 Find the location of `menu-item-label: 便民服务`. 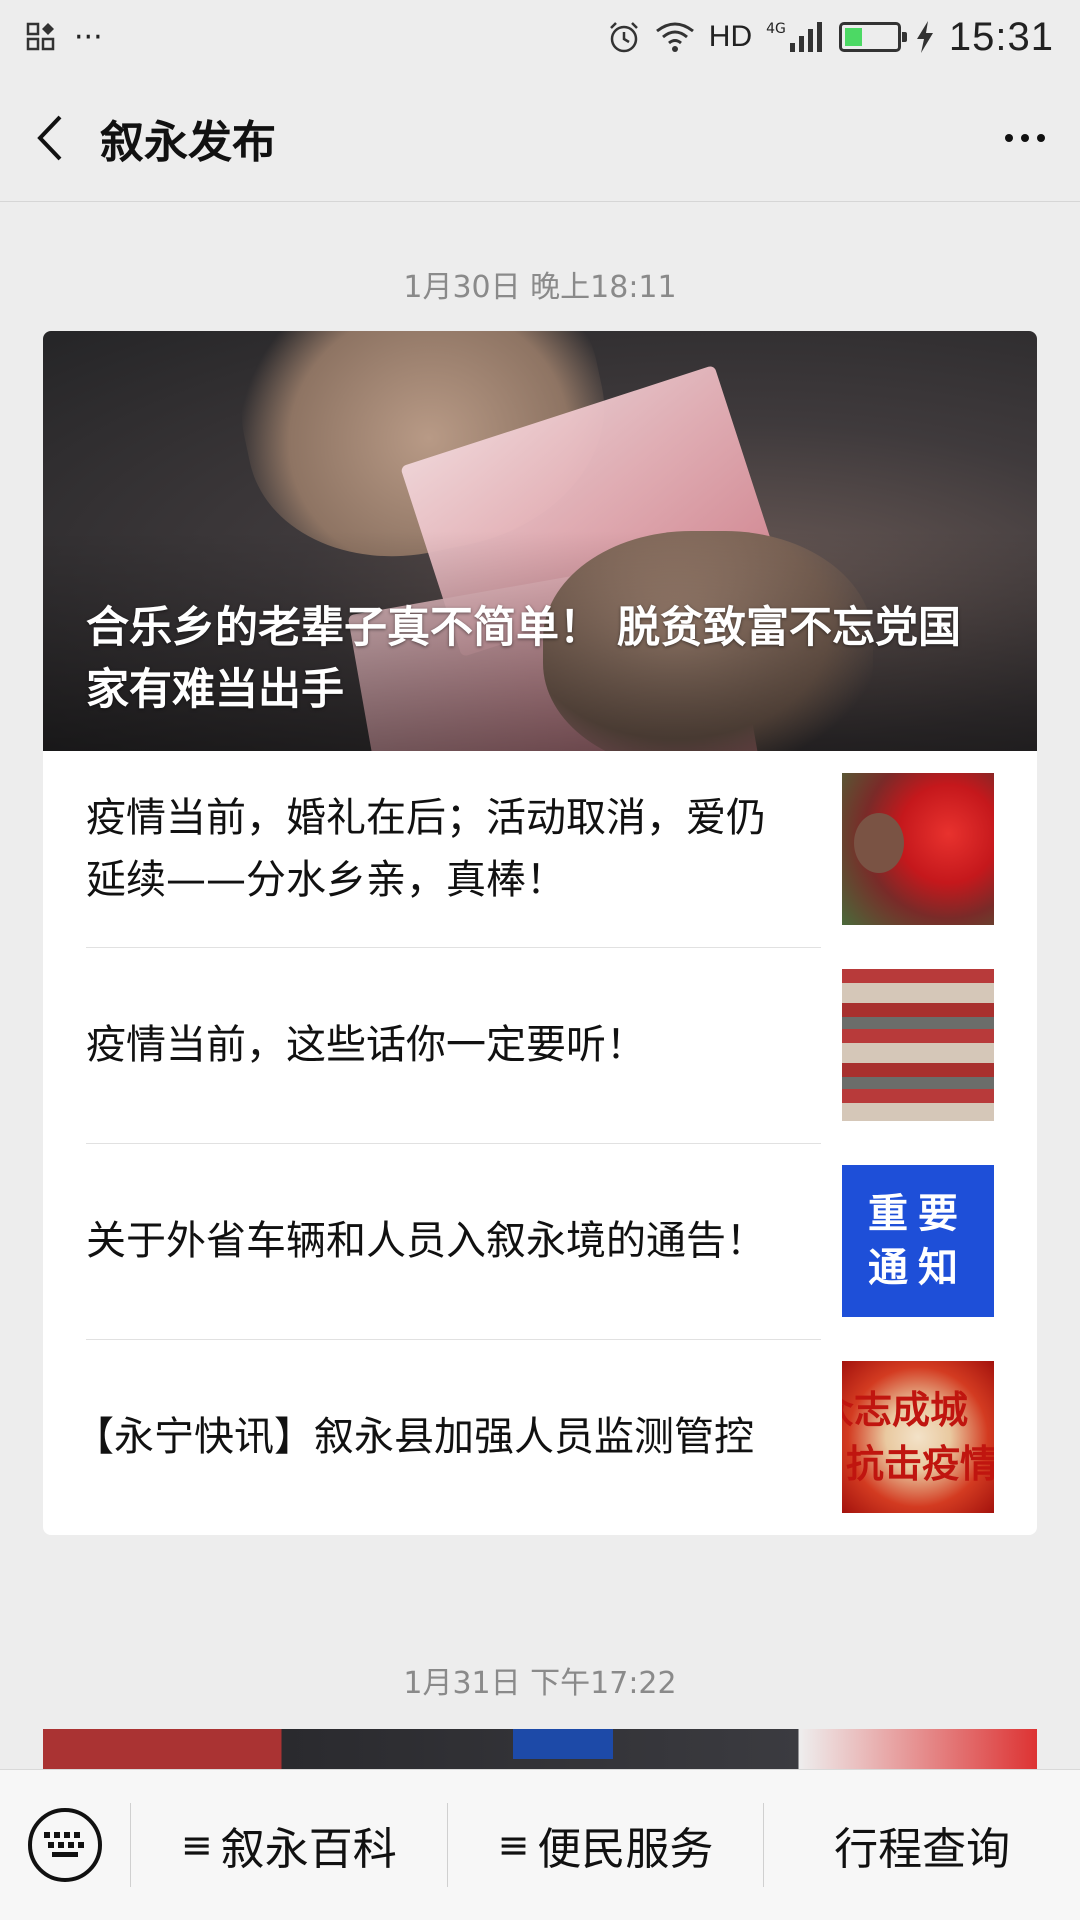

menu-item-label: 便民服务 is located at coordinates (625, 1849).